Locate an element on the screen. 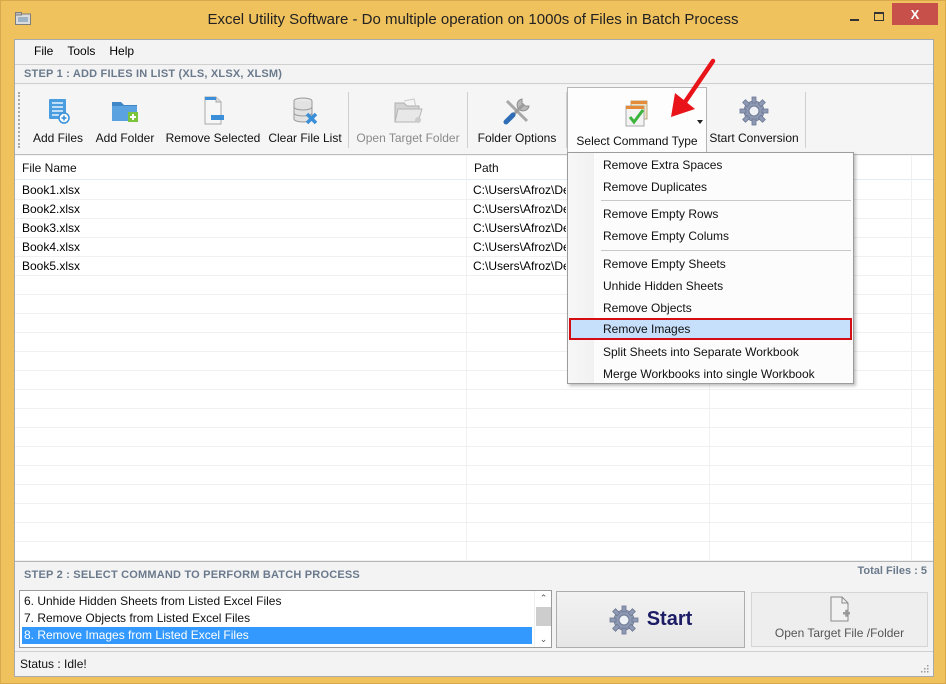 The height and width of the screenshot is (684, 946). close-button: X is located at coordinates (915, 14).